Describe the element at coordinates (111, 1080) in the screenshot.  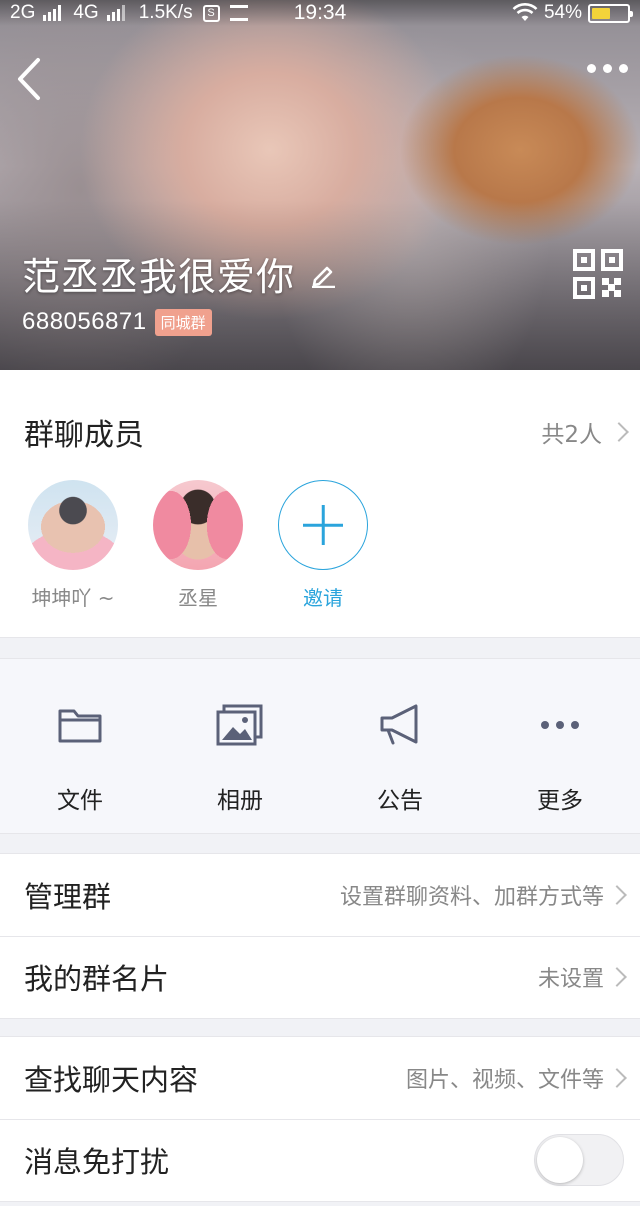
I see `search-chat-title: 查找聊天内容` at that location.